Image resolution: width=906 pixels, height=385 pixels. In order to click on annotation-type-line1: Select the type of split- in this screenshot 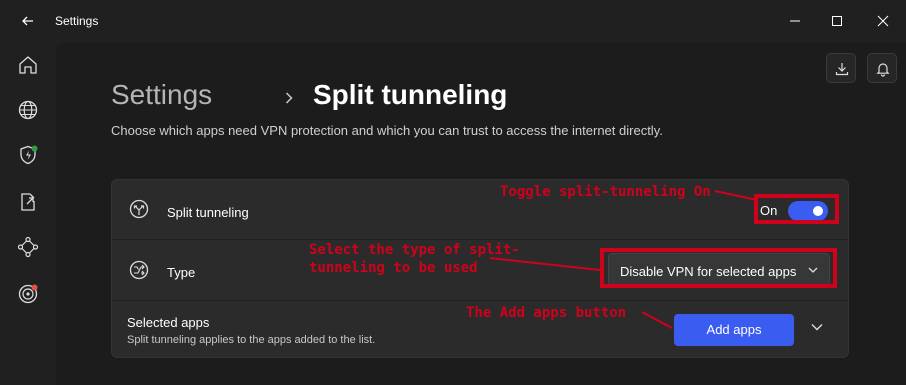, I will do `click(414, 250)`.